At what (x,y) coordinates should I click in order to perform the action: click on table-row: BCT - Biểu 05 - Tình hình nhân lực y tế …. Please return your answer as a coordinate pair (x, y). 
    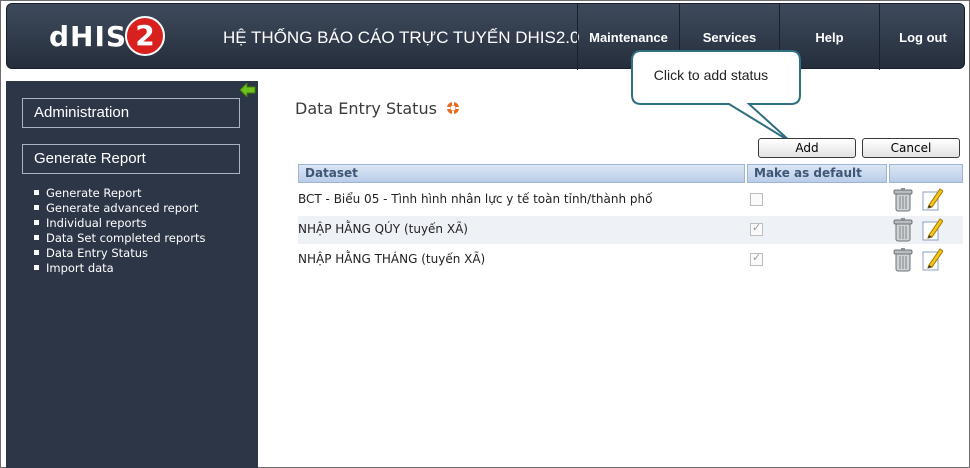
    Looking at the image, I should click on (630, 200).